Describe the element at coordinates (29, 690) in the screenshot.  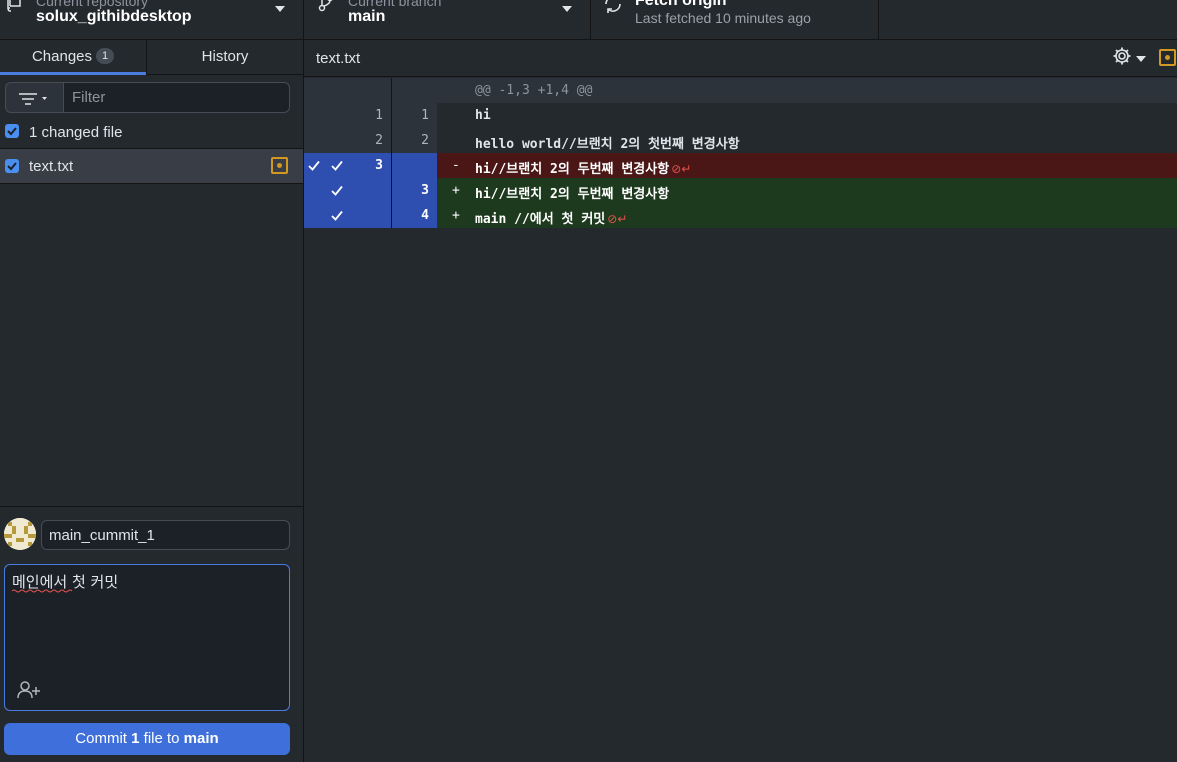
I see `add-coauthor-icon` at that location.